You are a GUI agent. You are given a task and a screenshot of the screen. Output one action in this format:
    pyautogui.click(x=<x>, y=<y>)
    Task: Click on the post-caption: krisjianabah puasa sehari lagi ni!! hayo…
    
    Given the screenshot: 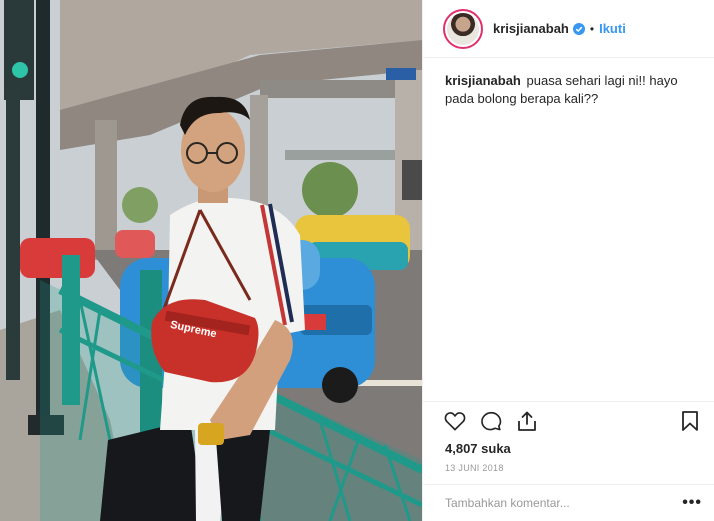 What is the action you would take?
    pyautogui.click(x=576, y=90)
    